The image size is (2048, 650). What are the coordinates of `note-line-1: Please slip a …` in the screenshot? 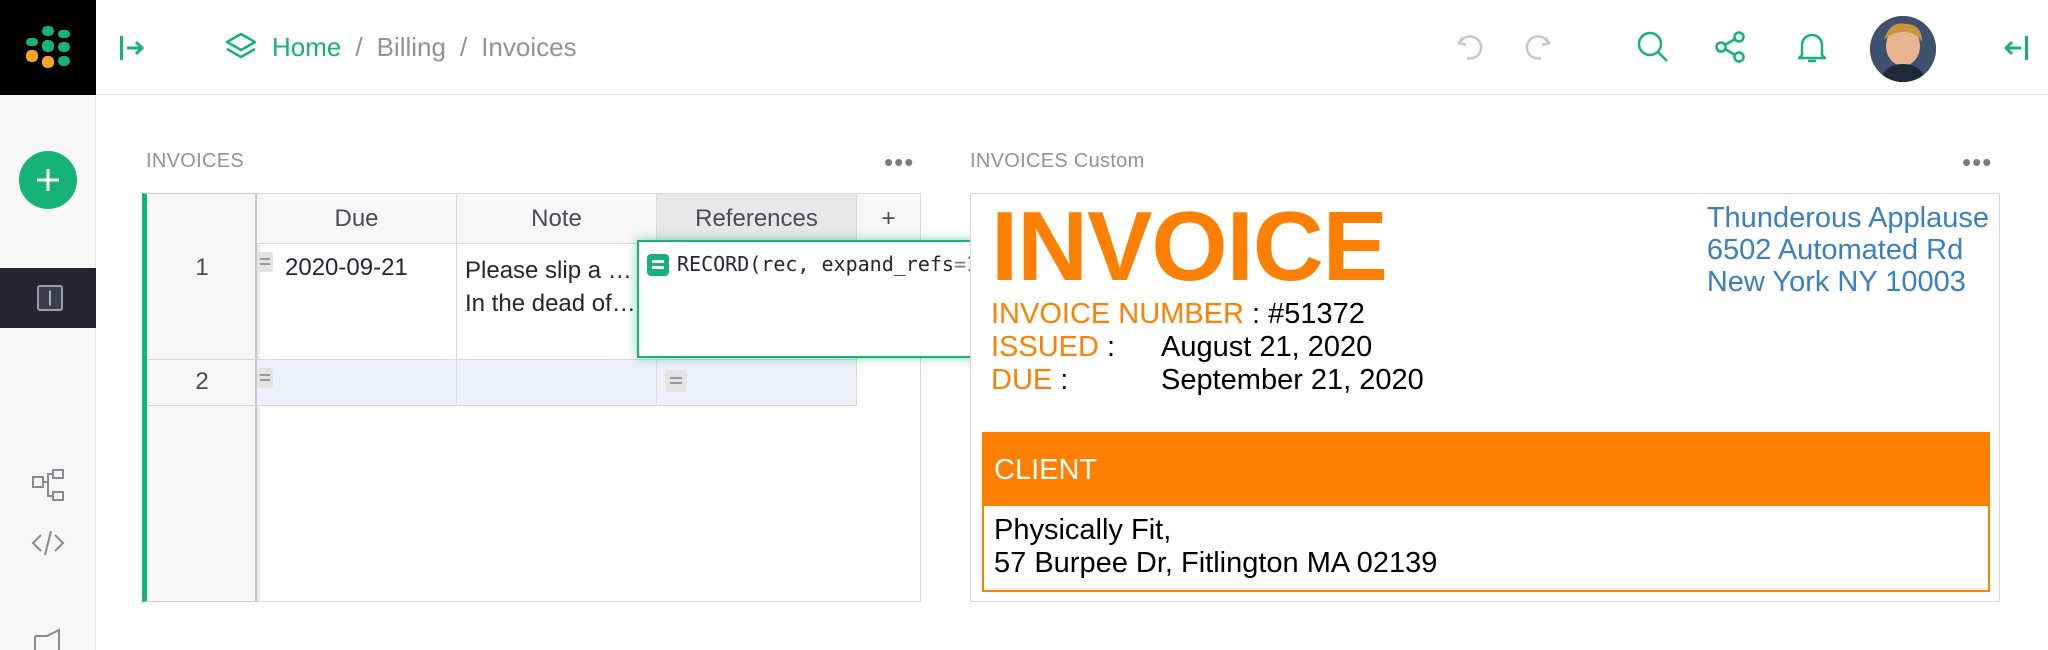 It's located at (548, 270).